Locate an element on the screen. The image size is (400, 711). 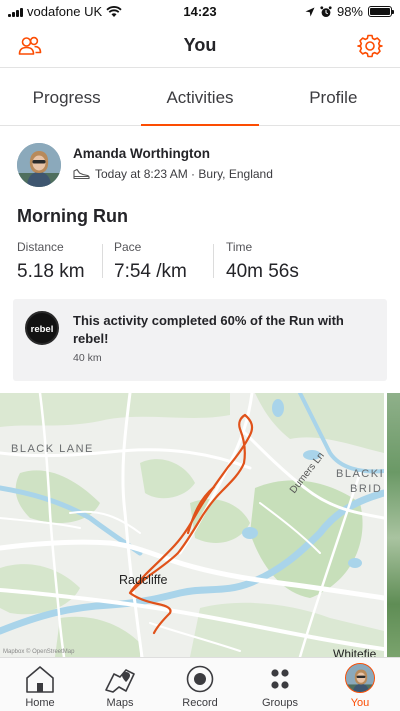
nav-label: Groups is located at coordinates (280, 703).